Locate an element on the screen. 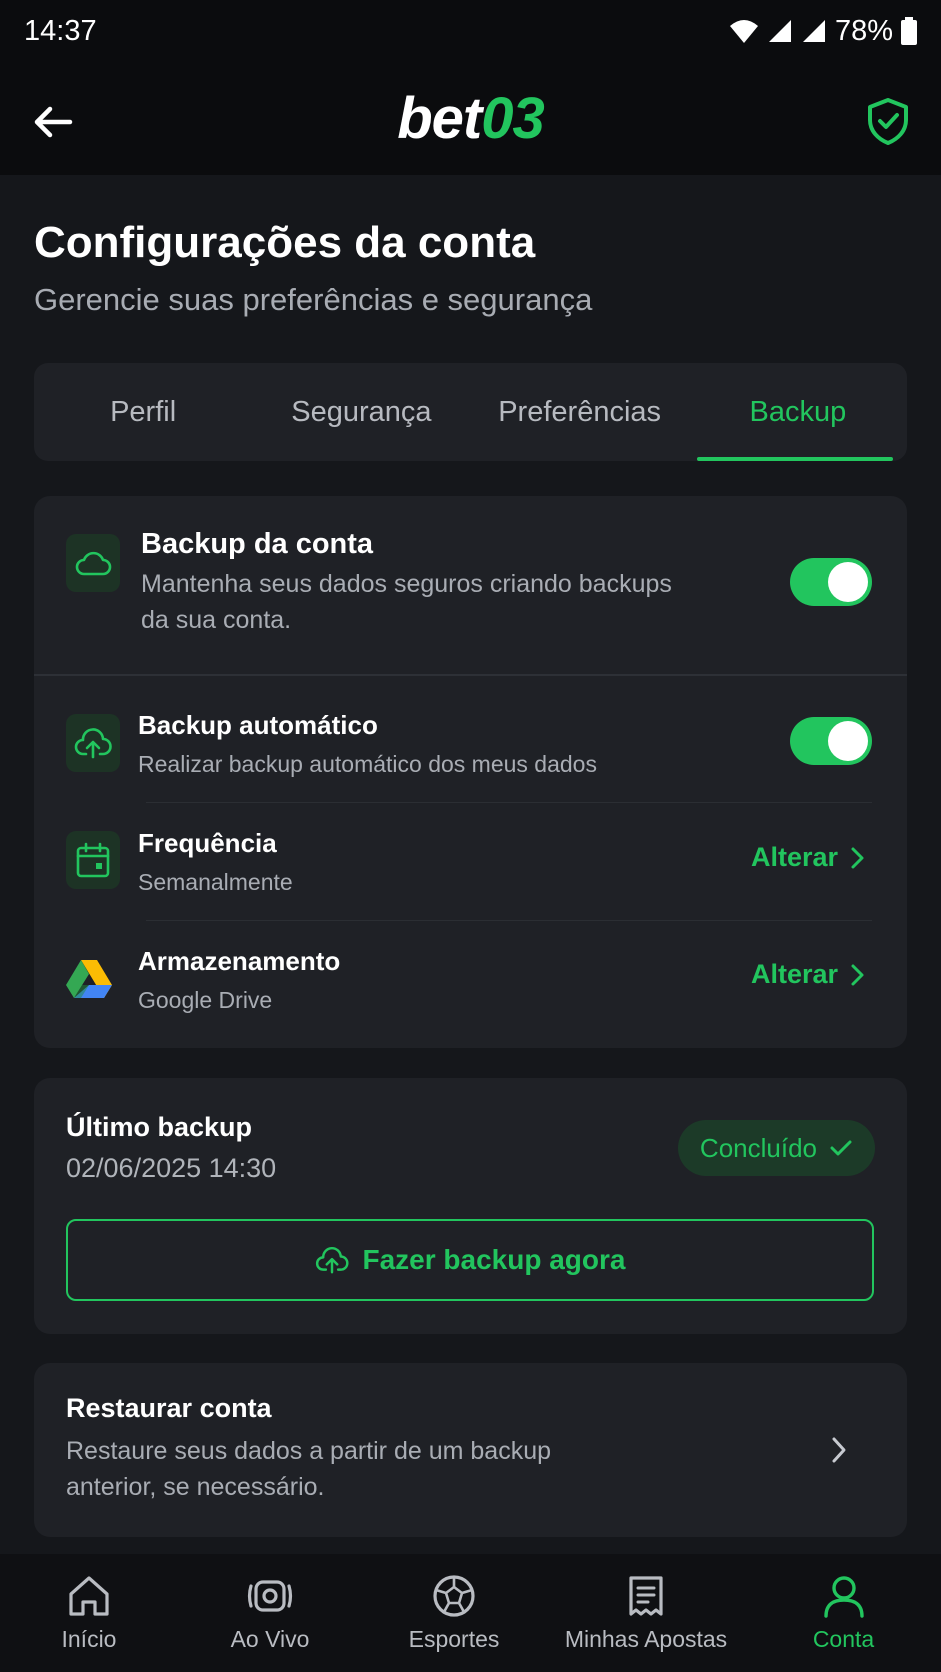  status-icons: 78% is located at coordinates (823, 31).